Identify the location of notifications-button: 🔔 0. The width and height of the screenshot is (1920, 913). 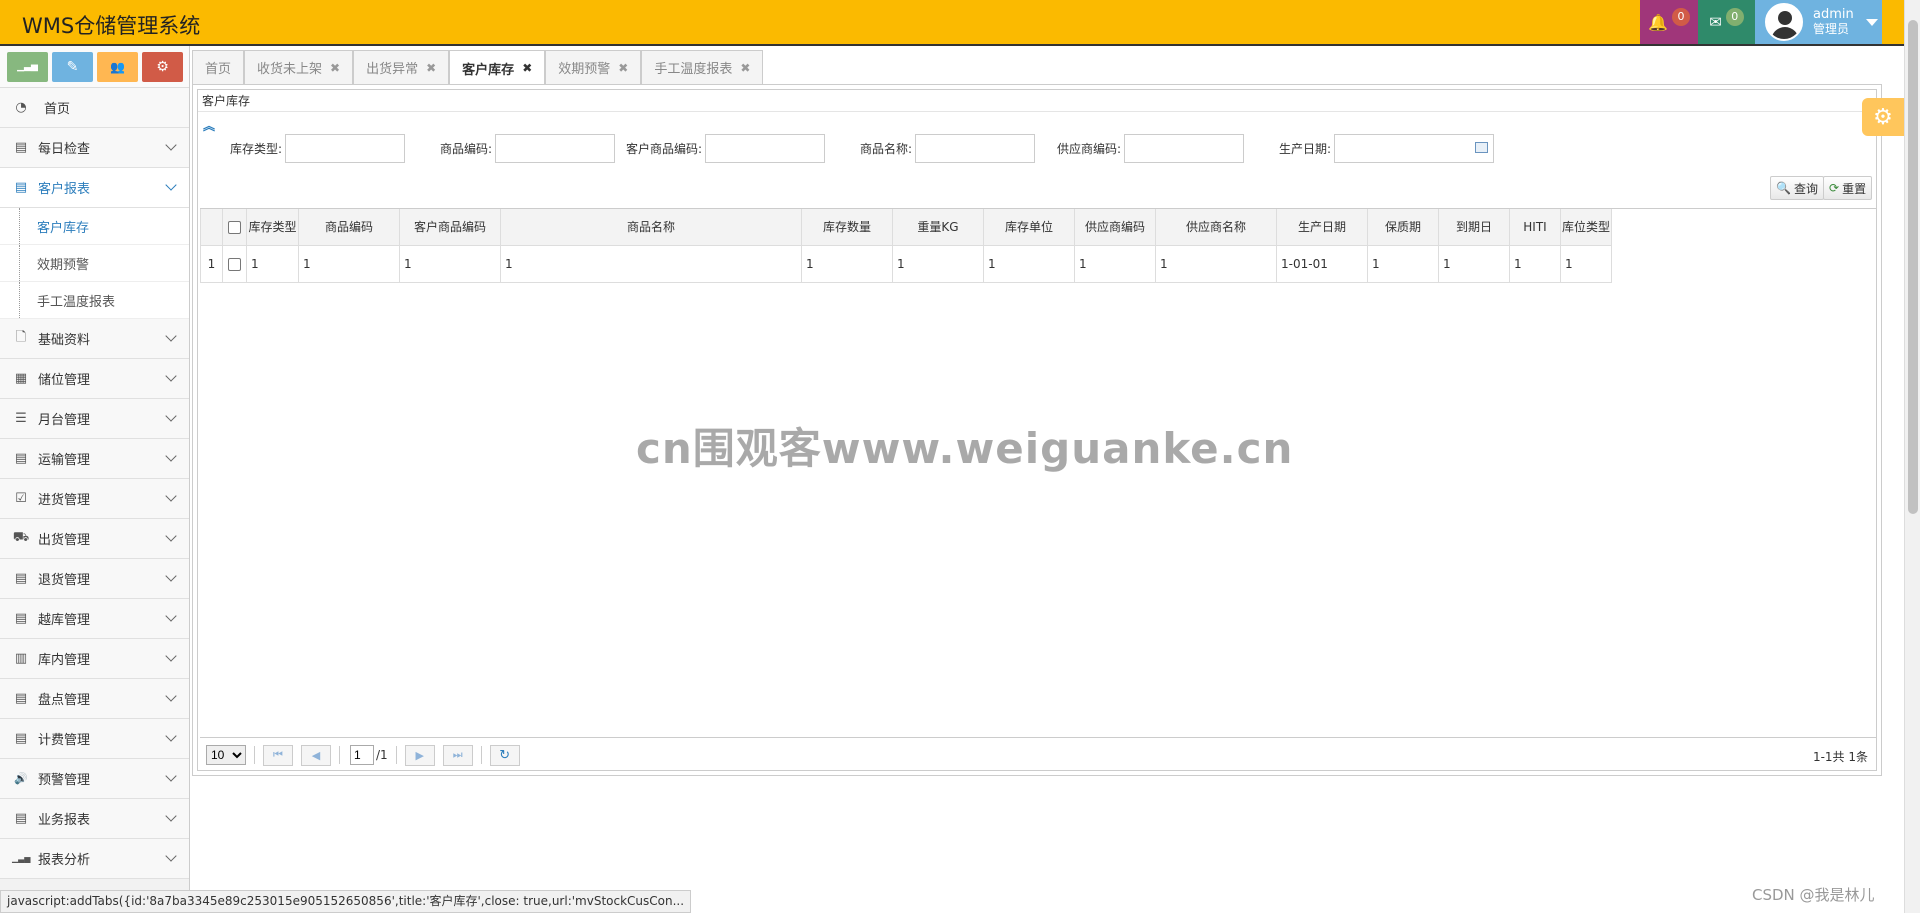
(1669, 22).